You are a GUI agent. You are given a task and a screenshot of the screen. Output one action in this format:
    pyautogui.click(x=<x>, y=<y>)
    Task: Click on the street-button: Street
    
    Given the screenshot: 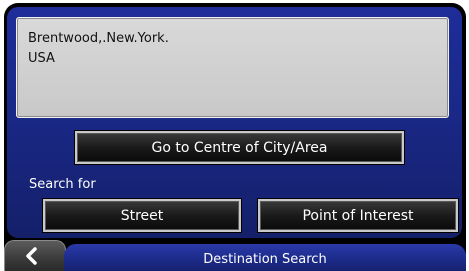 What is the action you would take?
    pyautogui.click(x=142, y=215)
    